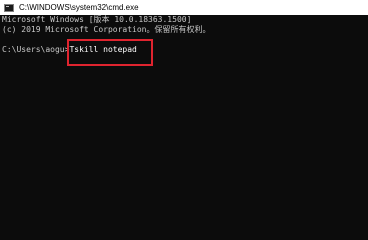 This screenshot has height=240, width=368. I want to click on copyright-line: (c) 2019 Microsoft Corporation。保留所有权利。, so click(106, 29).